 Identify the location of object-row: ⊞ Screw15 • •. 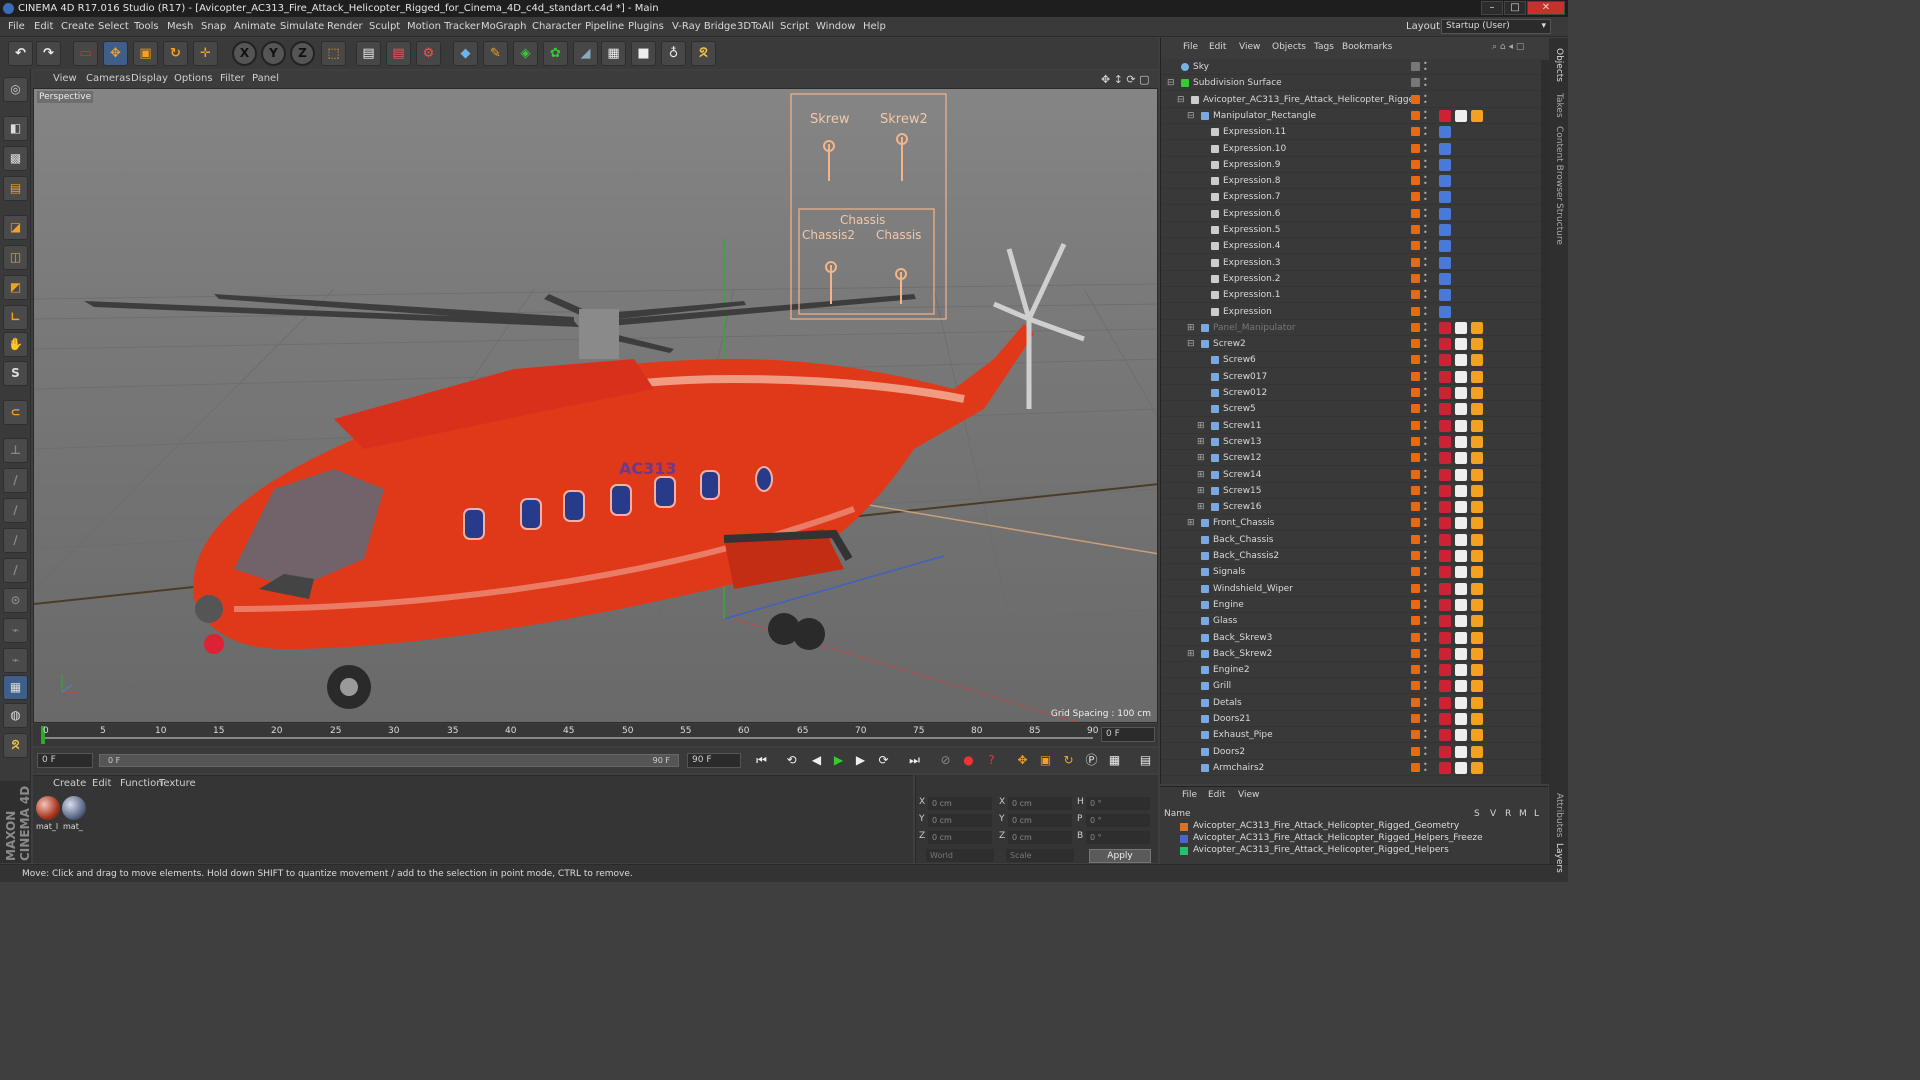
(1355, 491).